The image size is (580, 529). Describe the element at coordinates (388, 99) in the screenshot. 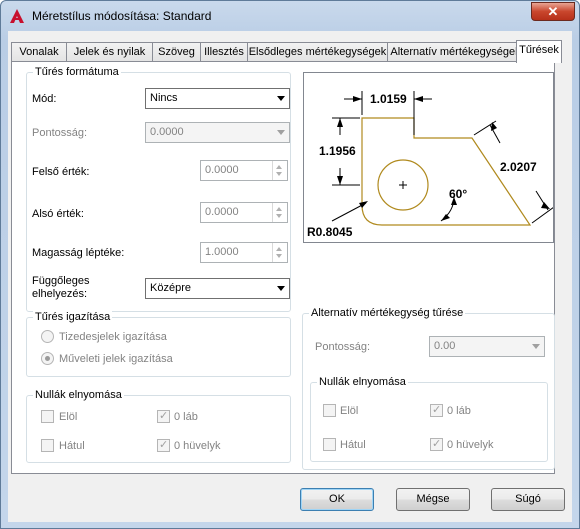

I see `preview-dim-top: 1.0159` at that location.